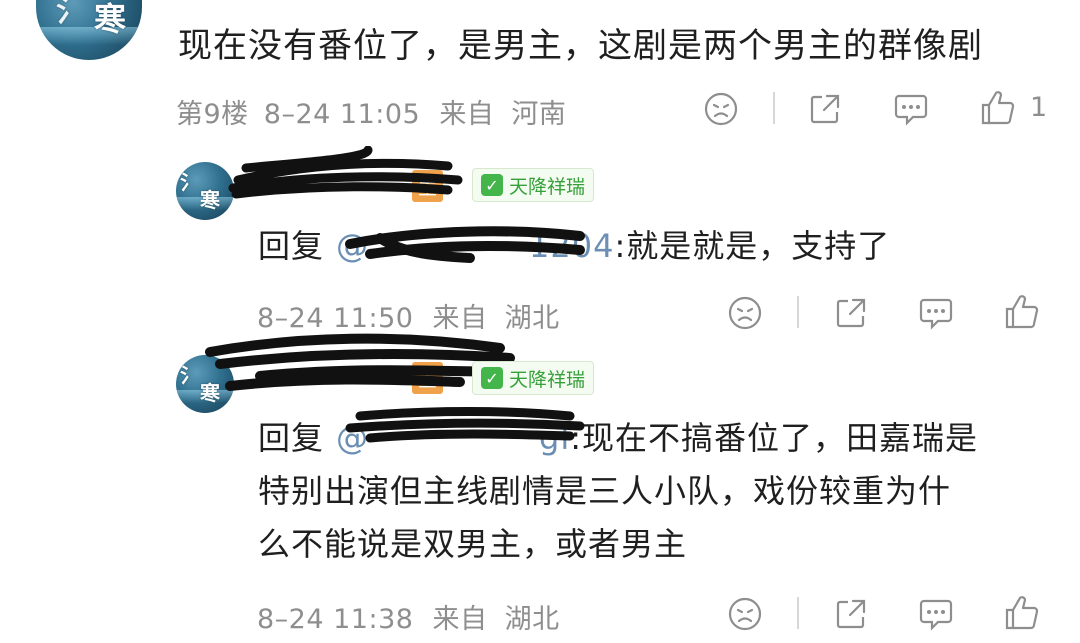 This screenshot has width=1080, height=643. What do you see at coordinates (345, 172) in the screenshot?
I see `username-redaction` at bounding box center [345, 172].